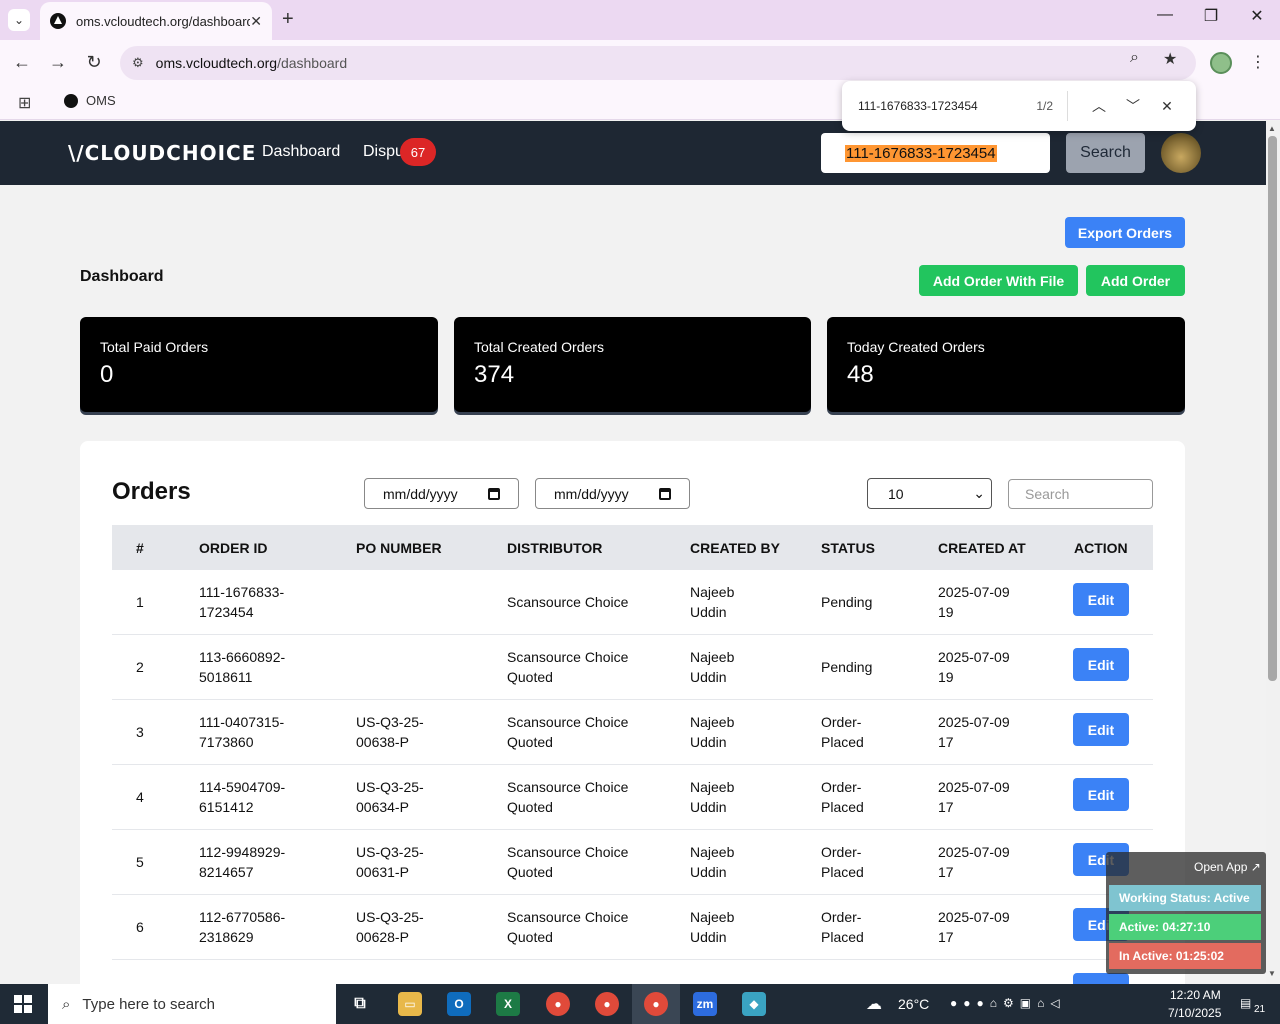 This screenshot has width=1280, height=1024. I want to click on chrome-profile-icon: ●, so click(607, 1004).